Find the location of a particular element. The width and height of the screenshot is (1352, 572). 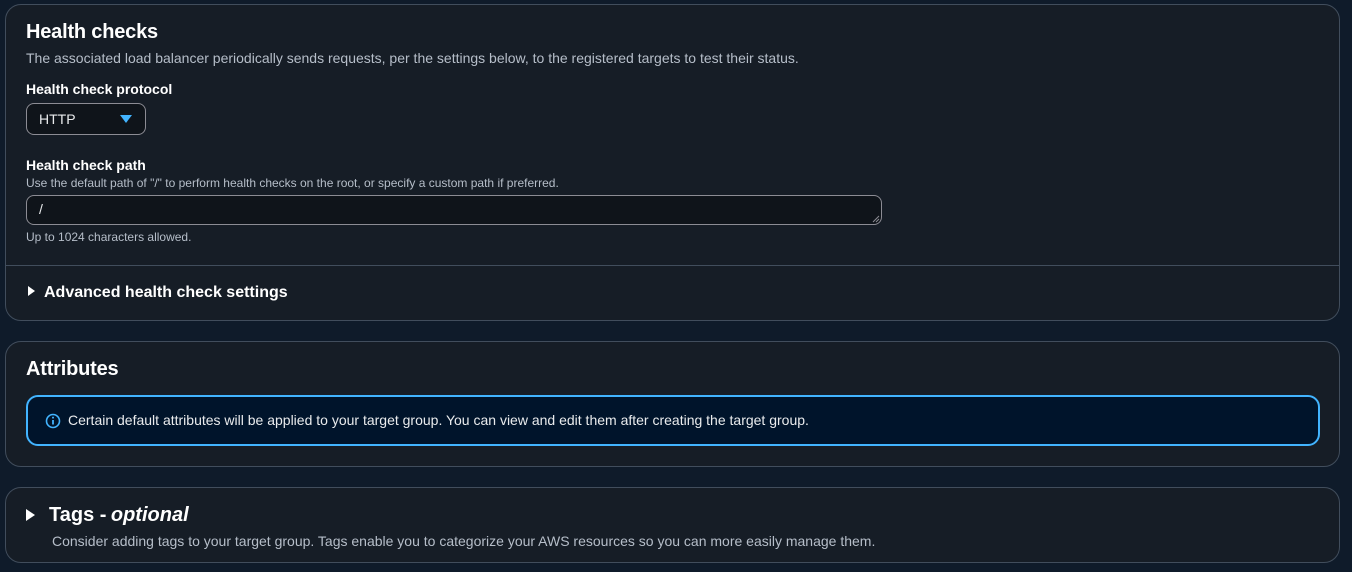

section-divider is located at coordinates (672, 265).